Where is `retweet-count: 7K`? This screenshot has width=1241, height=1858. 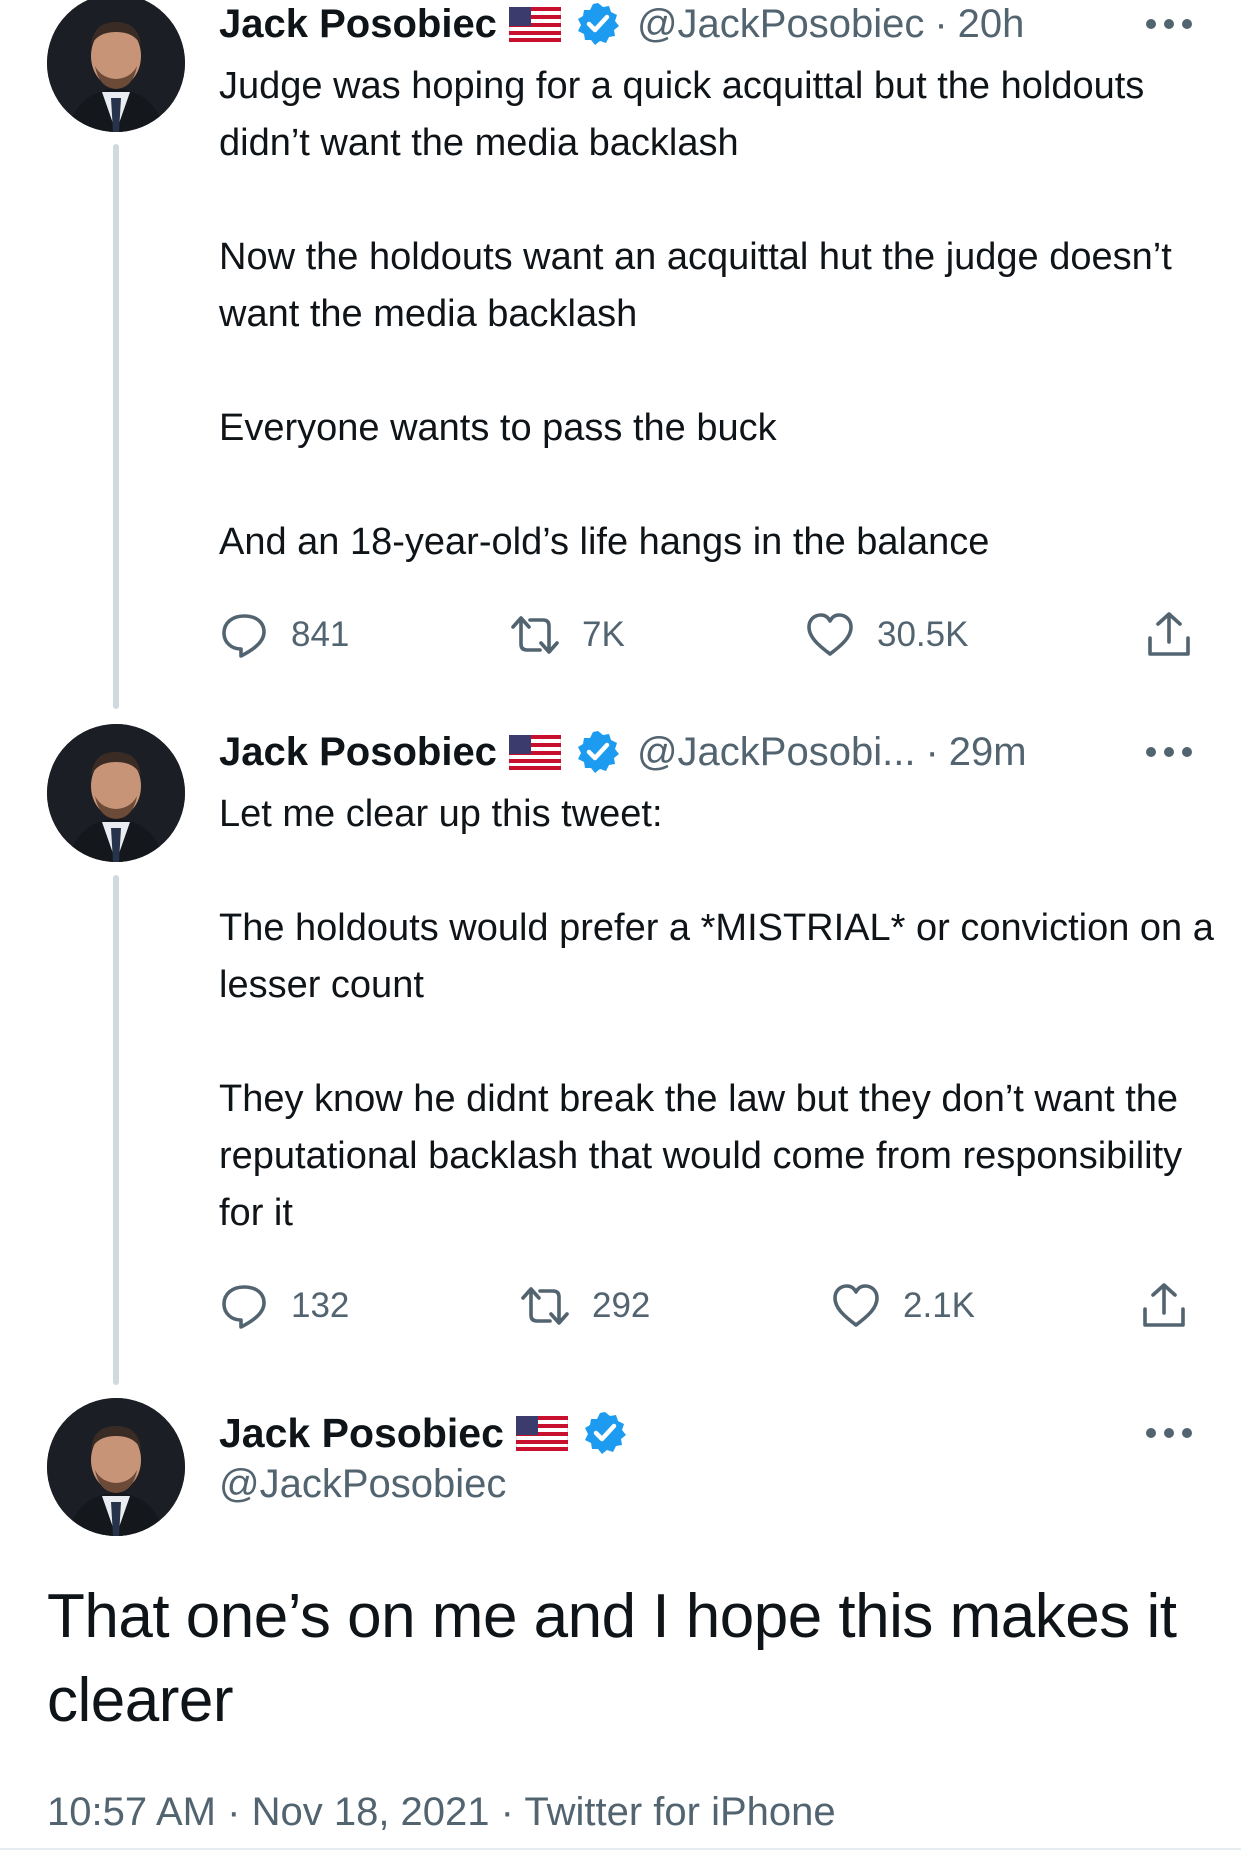
retweet-count: 7K is located at coordinates (603, 634).